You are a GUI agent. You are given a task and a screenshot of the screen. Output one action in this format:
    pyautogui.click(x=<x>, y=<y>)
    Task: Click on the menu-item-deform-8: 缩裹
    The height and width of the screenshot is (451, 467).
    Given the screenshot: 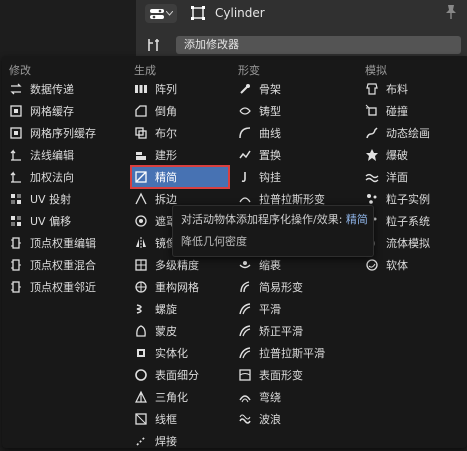 What is the action you would take?
    pyautogui.click(x=259, y=265)
    